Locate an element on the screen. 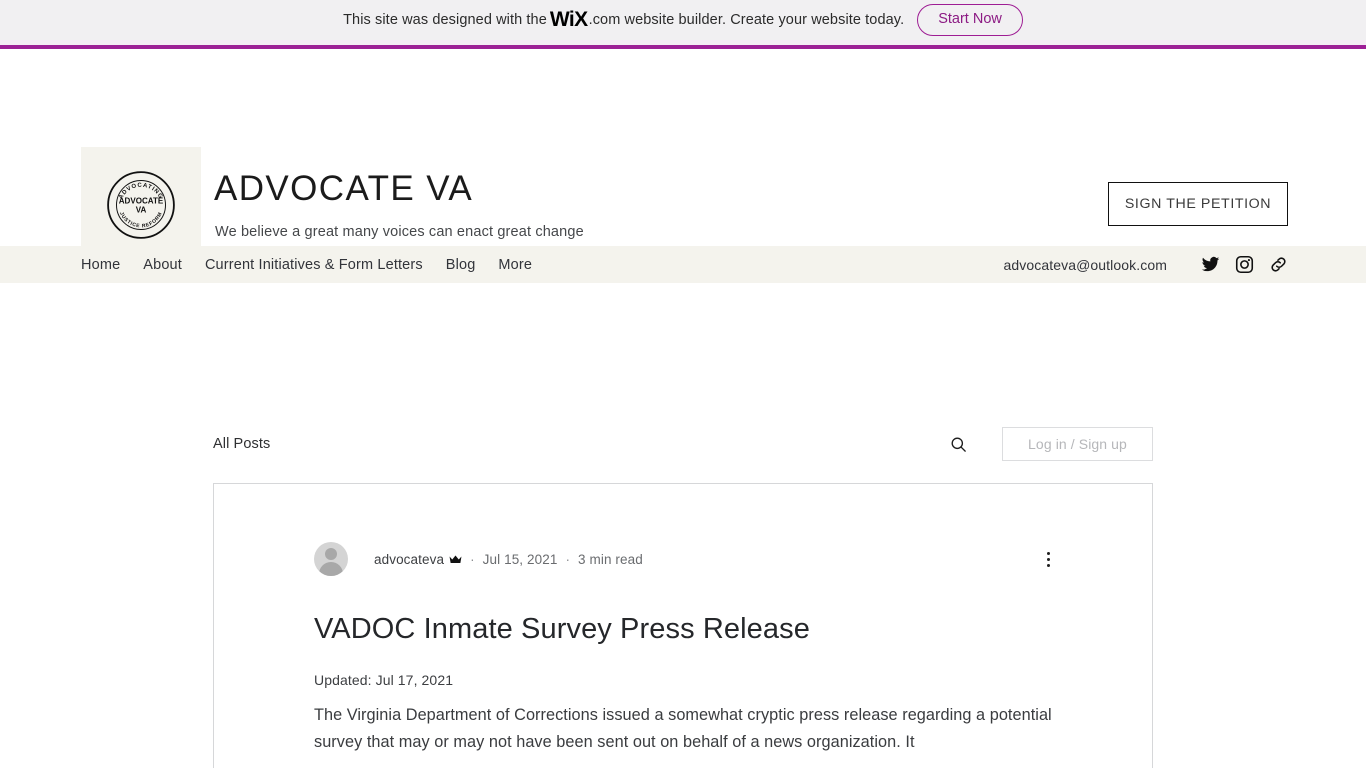 This screenshot has width=1366, height=768. nav-right-cluster: advocateva@outlook.com is located at coordinates (1145, 264).